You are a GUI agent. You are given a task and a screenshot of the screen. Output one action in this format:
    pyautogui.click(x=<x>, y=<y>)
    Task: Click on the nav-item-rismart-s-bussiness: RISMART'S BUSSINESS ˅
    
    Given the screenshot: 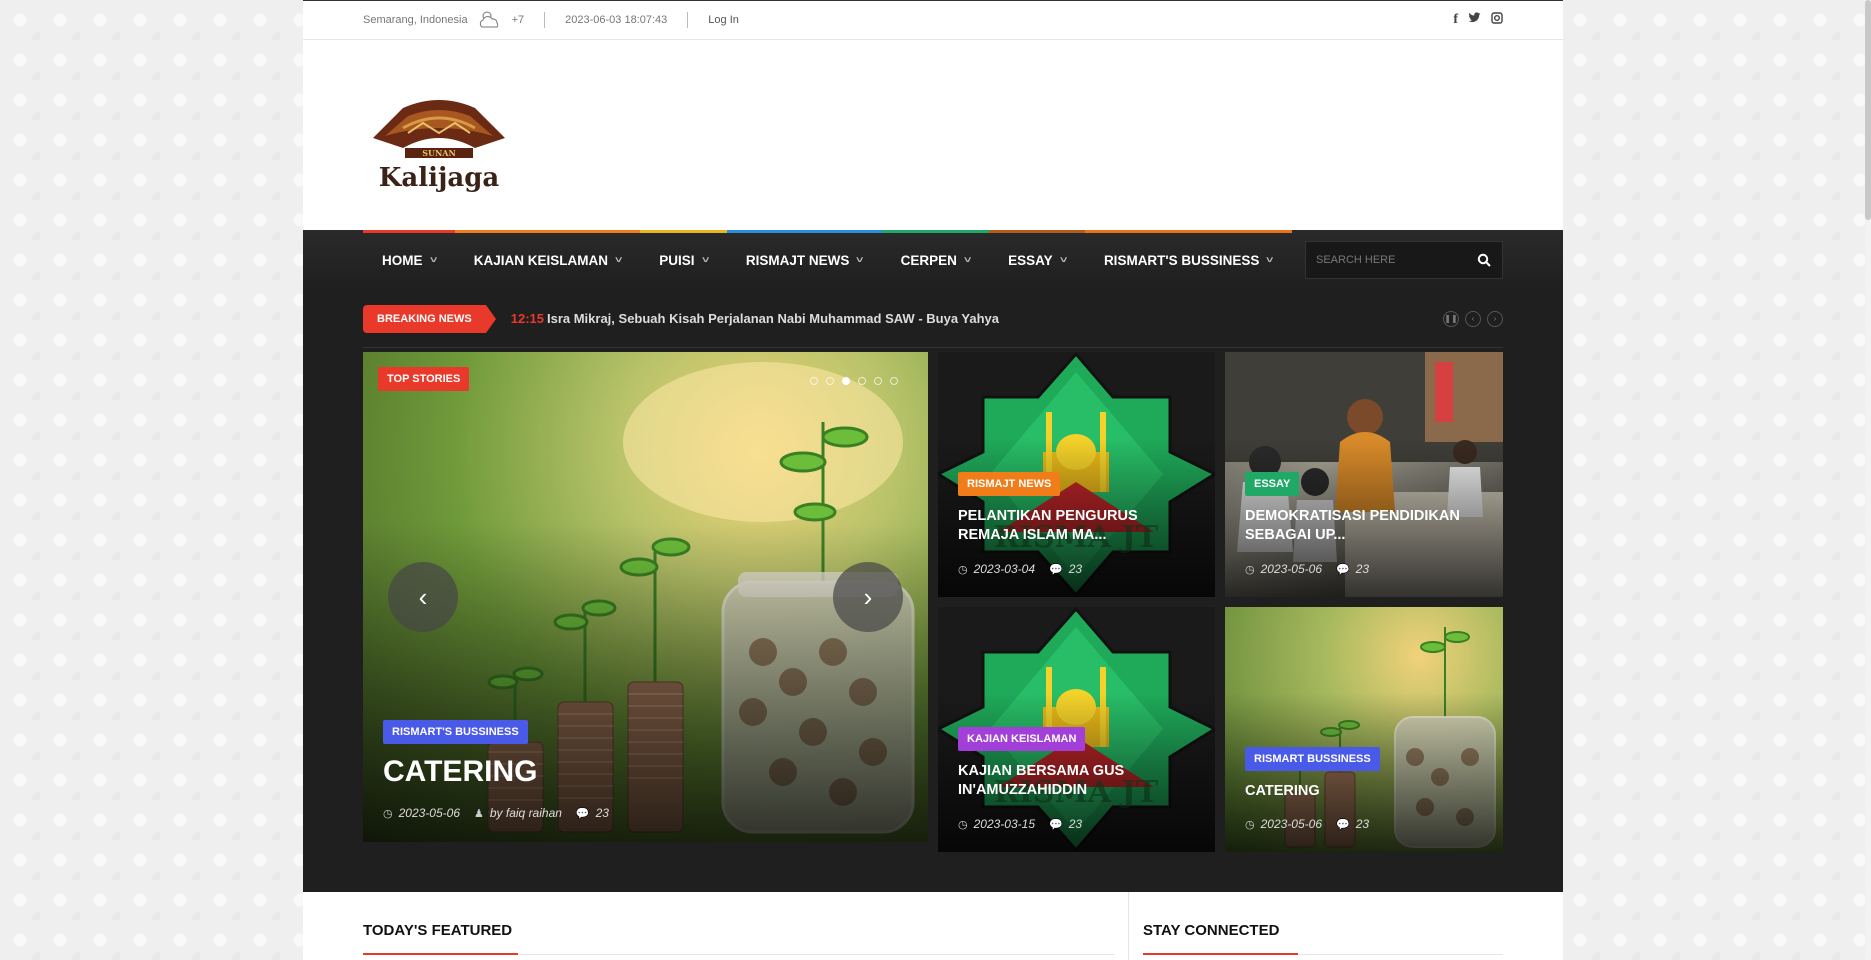 What is the action you would take?
    pyautogui.click(x=1188, y=260)
    